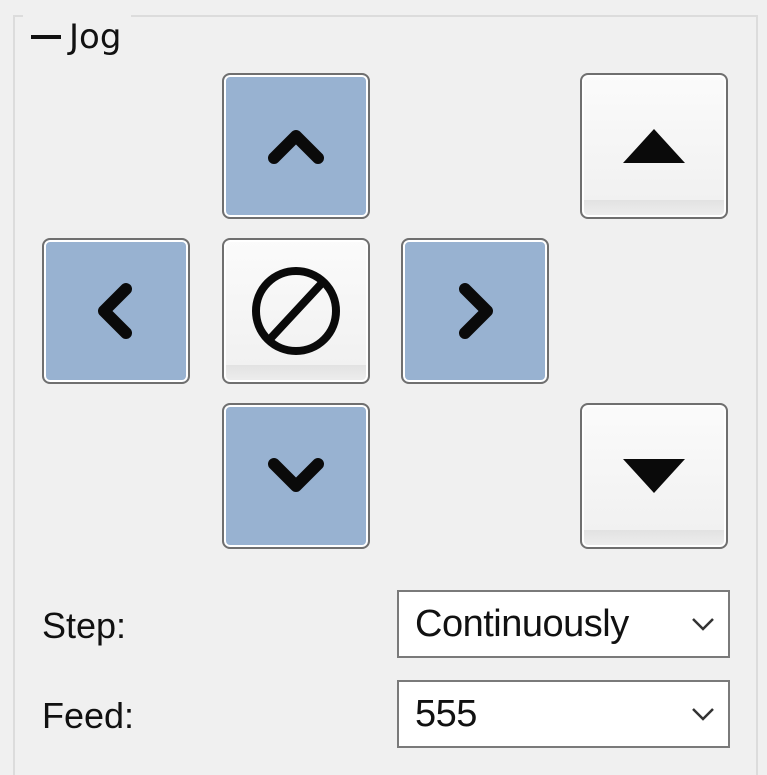  I want to click on stop-circle-slash-icon, so click(296, 311).